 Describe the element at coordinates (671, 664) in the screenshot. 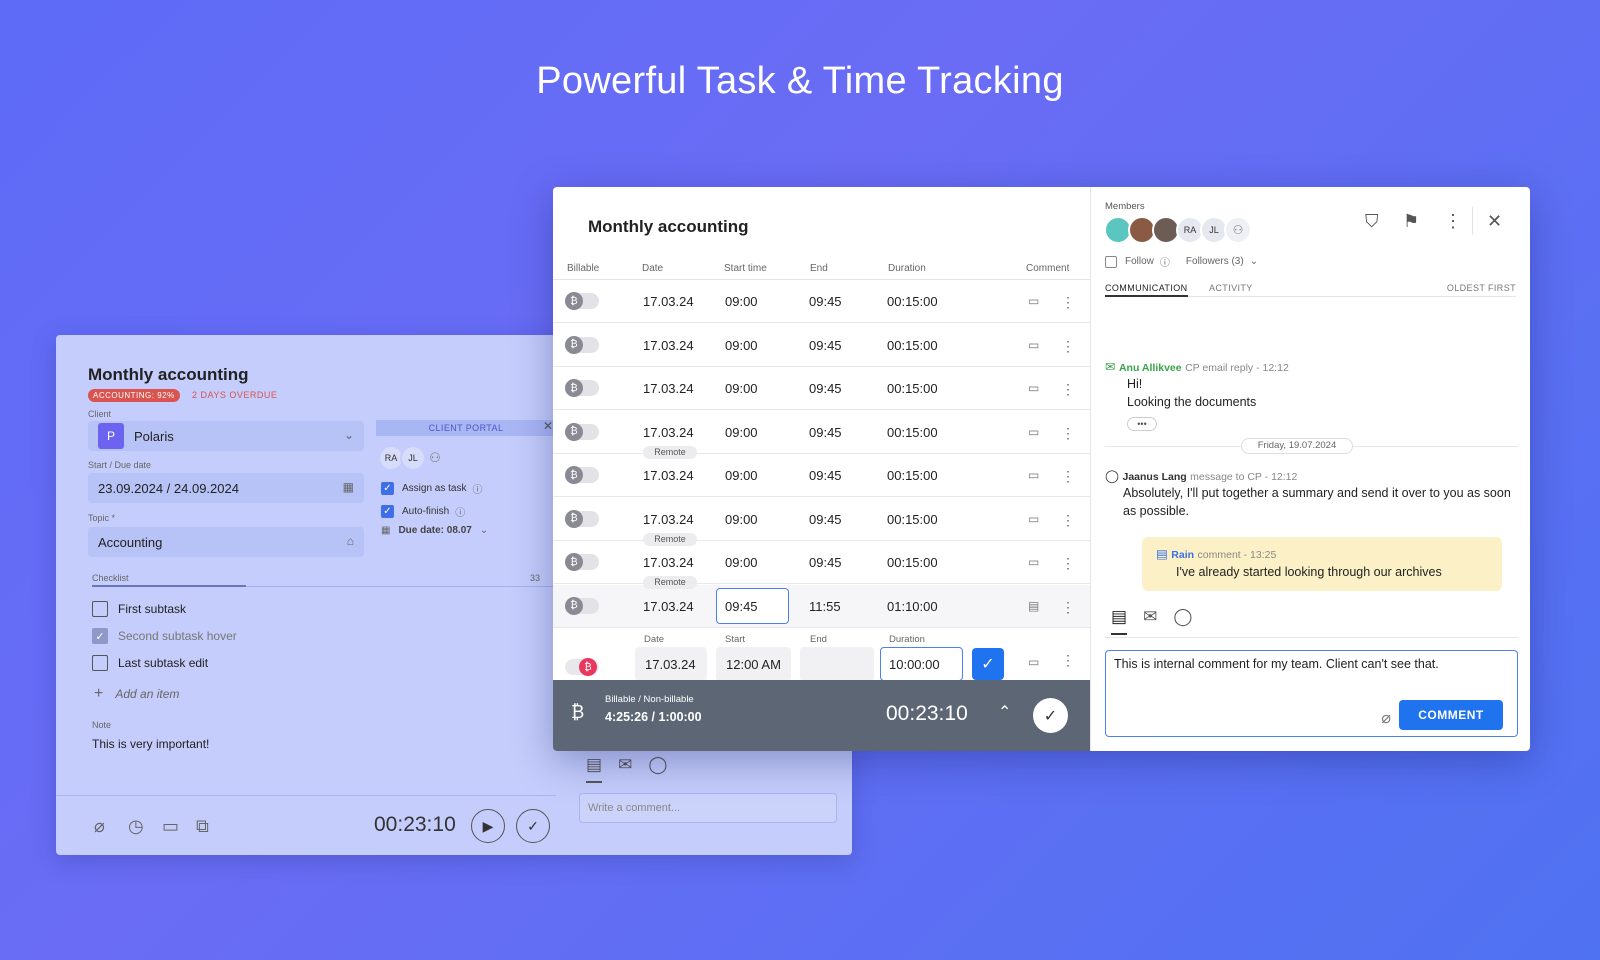

I see `edit-date-field: 17.03.24` at that location.